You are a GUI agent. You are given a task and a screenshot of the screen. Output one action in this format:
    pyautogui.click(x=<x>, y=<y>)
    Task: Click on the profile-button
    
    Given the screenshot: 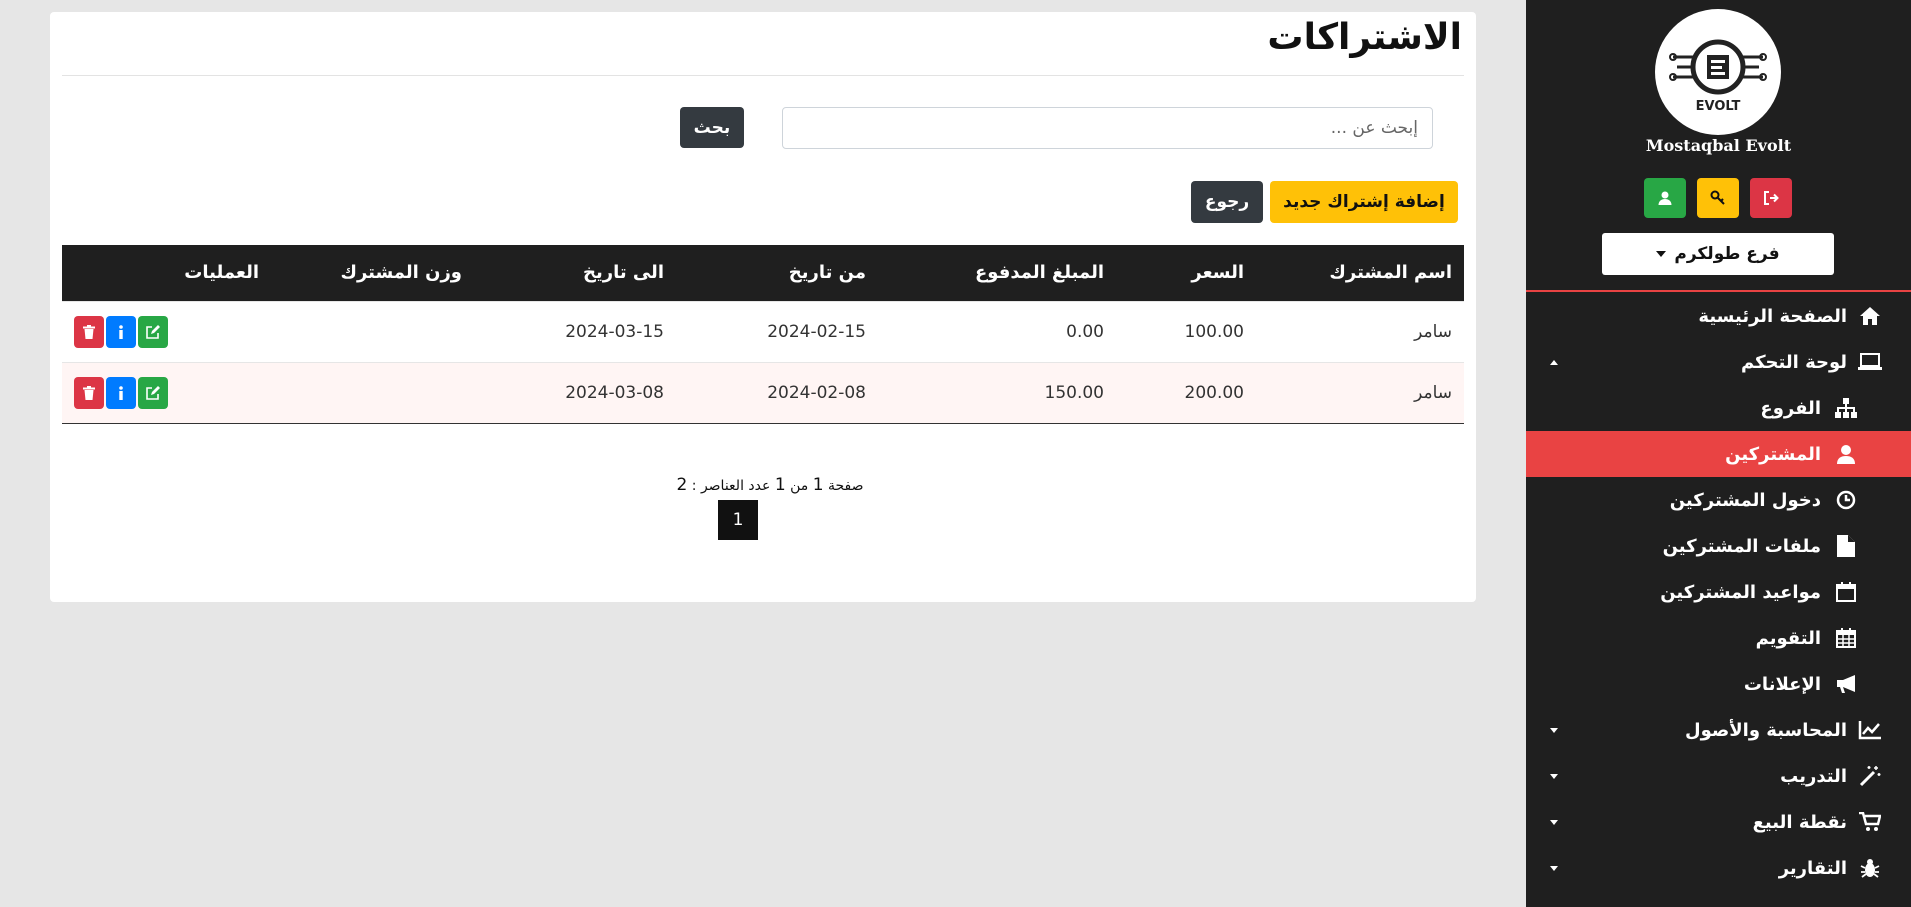 What is the action you would take?
    pyautogui.click(x=1665, y=198)
    